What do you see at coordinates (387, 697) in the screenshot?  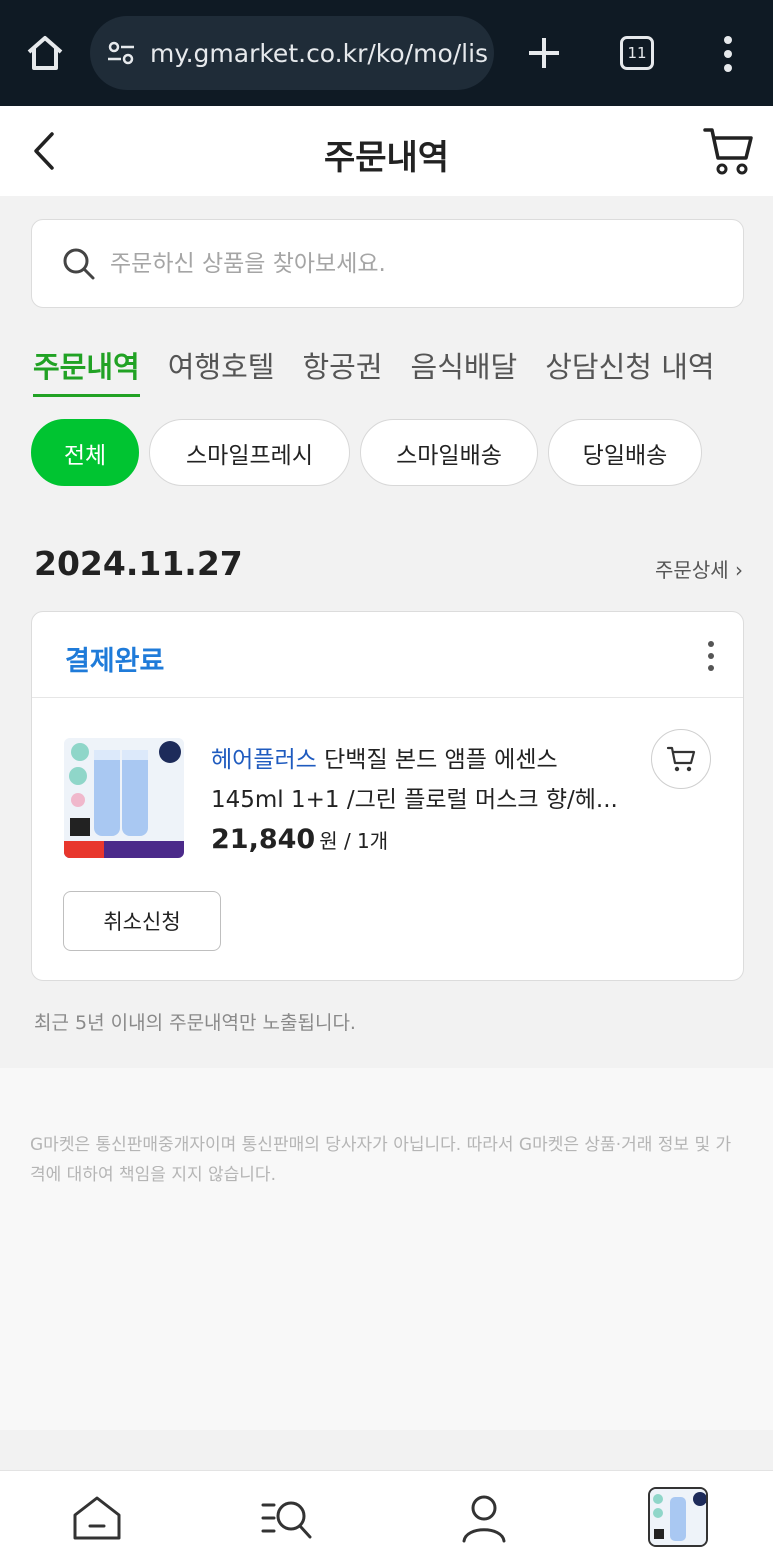 I see `card-divider` at bounding box center [387, 697].